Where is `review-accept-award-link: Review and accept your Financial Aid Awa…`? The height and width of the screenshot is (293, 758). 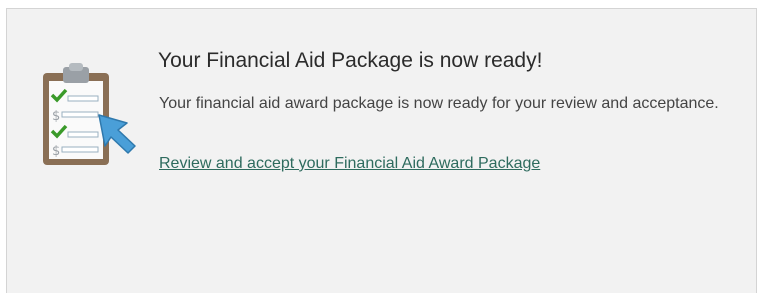 review-accept-award-link: Review and accept your Financial Aid Awa… is located at coordinates (349, 164).